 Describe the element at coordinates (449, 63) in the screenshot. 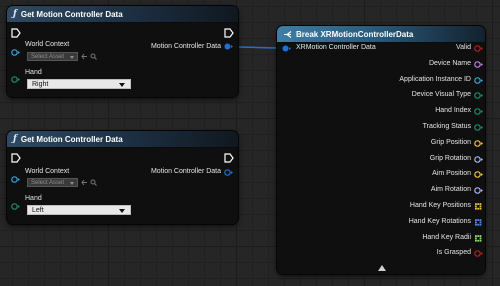

I see `break-output-label: Device Name` at that location.